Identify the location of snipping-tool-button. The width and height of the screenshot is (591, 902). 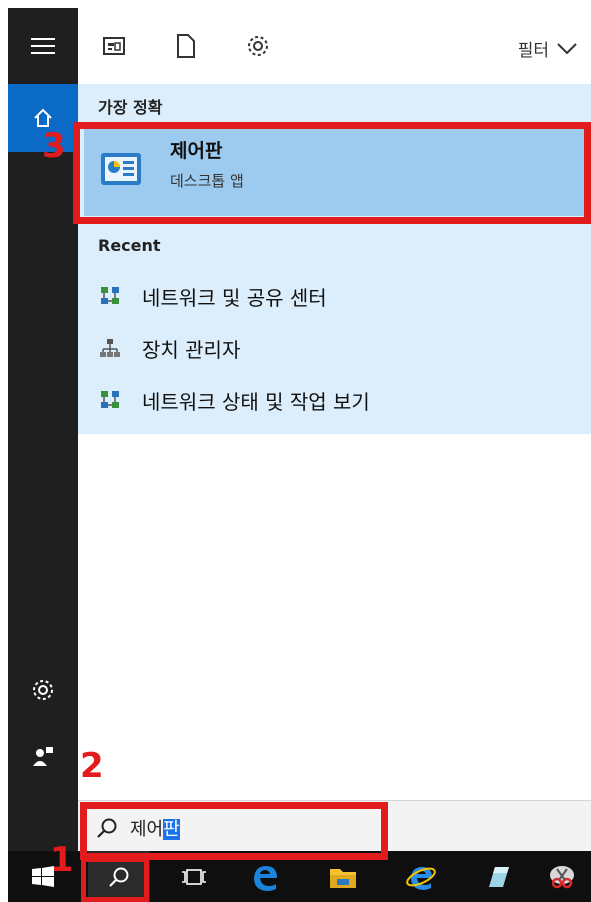
(561, 876).